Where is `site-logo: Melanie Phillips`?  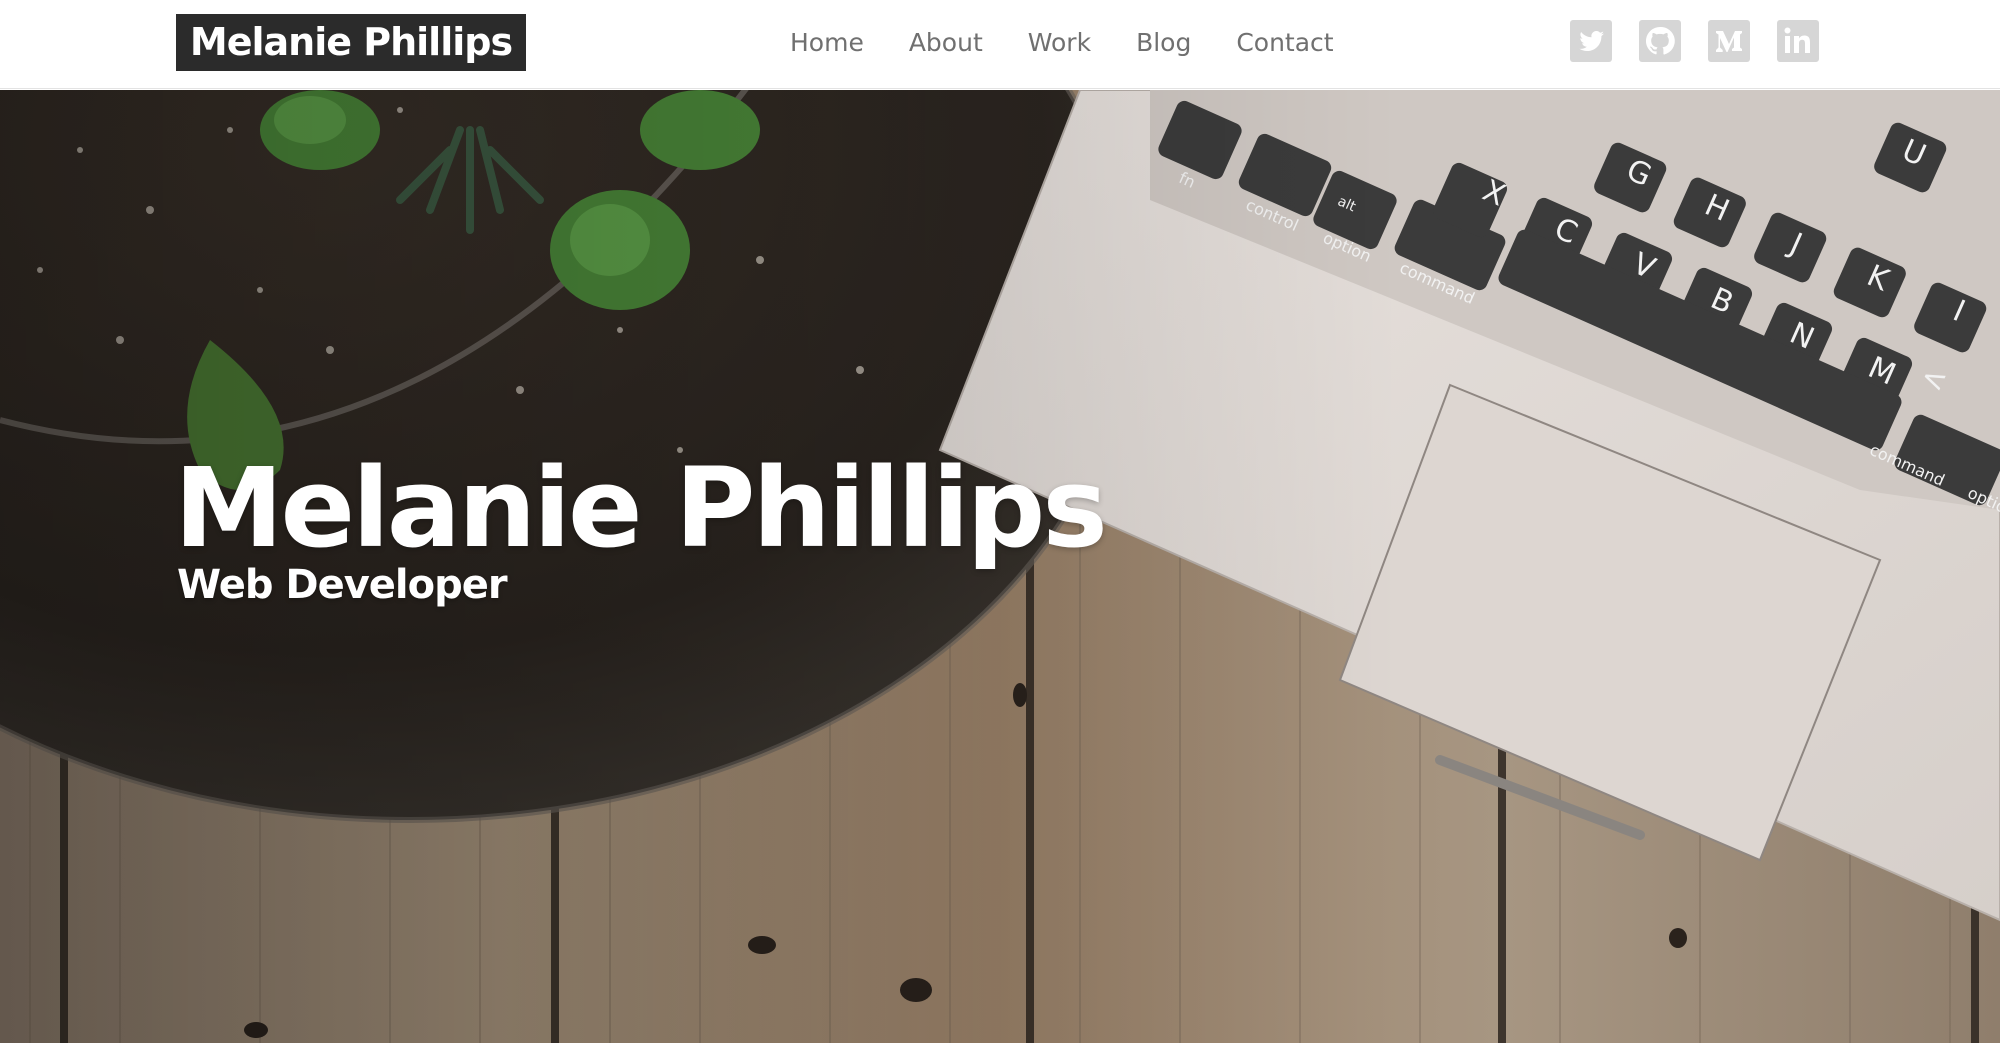 site-logo: Melanie Phillips is located at coordinates (351, 42).